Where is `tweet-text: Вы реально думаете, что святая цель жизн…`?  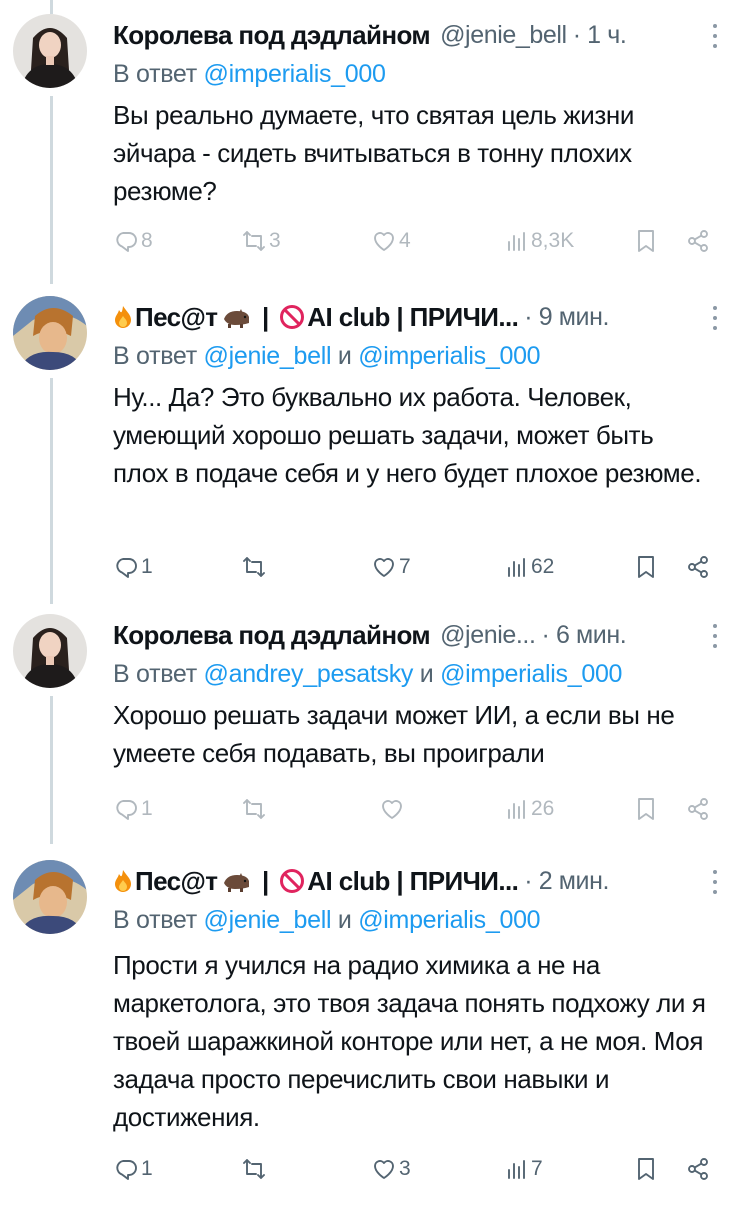 tweet-text: Вы реально думаете, что святая цель жизн… is located at coordinates (374, 153).